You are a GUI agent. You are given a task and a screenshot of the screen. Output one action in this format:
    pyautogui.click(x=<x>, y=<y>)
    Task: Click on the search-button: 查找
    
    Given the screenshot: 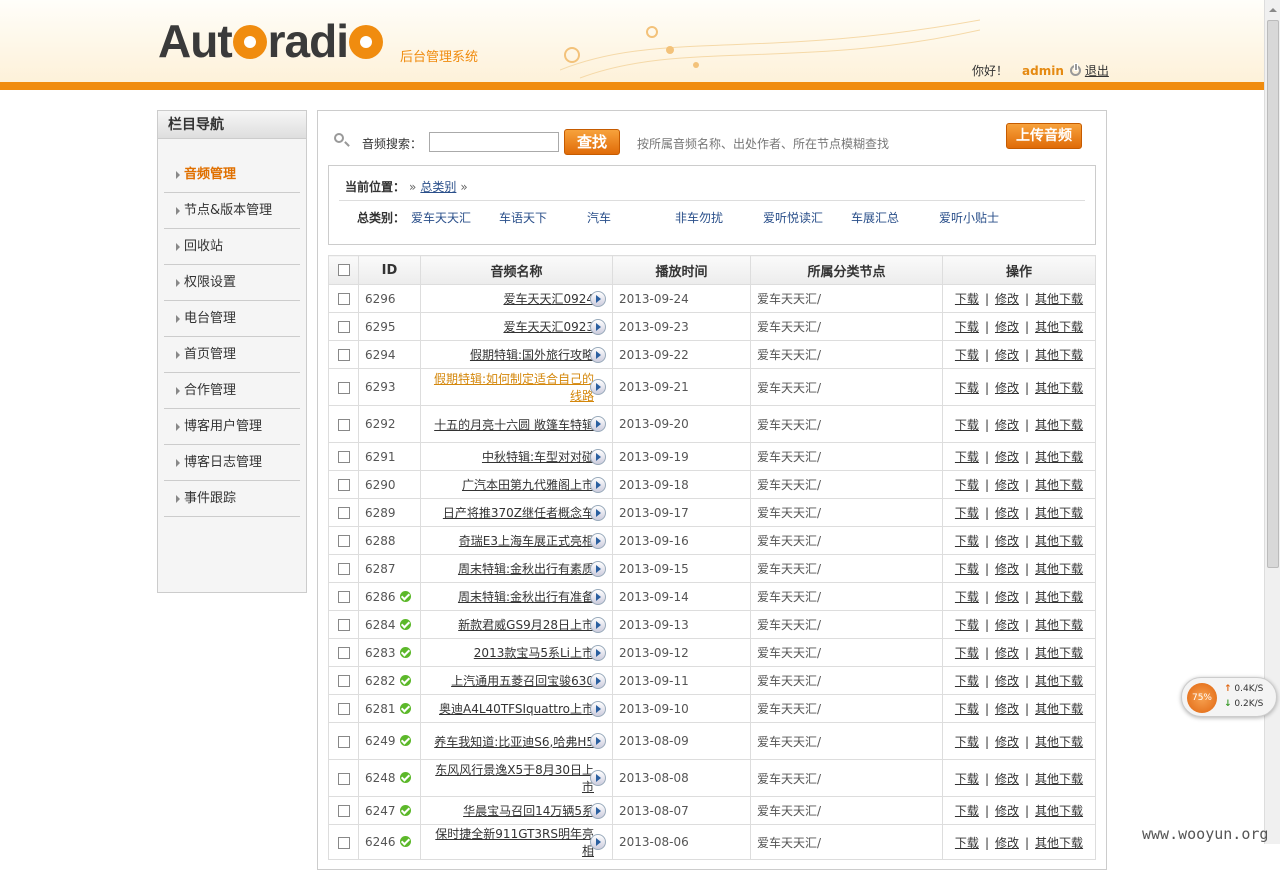 What is the action you would take?
    pyautogui.click(x=592, y=142)
    